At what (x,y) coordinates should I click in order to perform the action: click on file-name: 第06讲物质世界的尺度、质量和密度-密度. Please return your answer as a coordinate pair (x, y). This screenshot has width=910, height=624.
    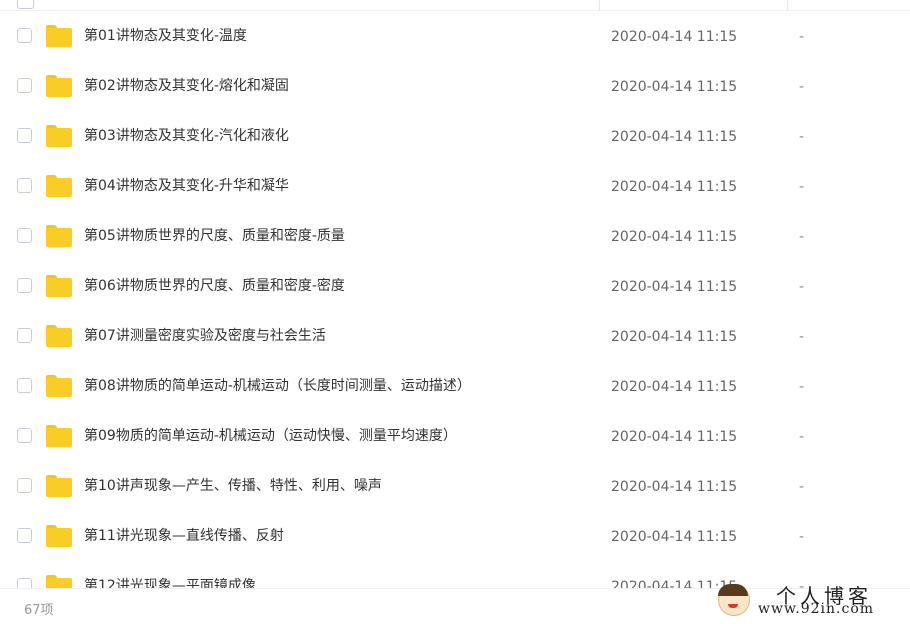
    Looking at the image, I should click on (214, 286).